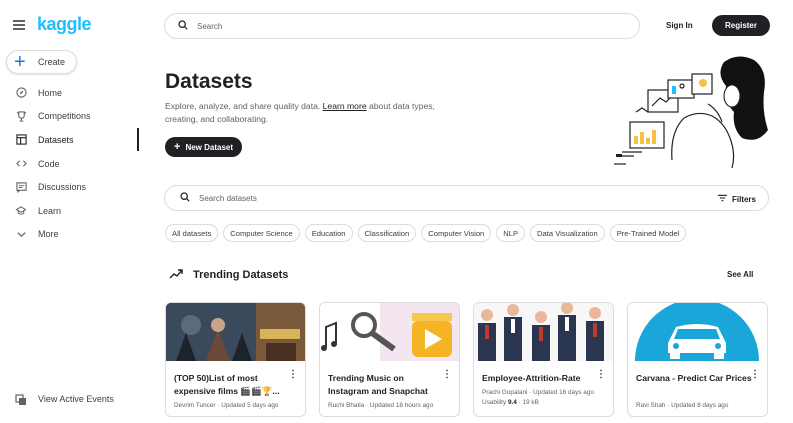 The height and width of the screenshot is (423, 793). Describe the element at coordinates (679, 25) in the screenshot. I see `sign-in-button: Sign In` at that location.